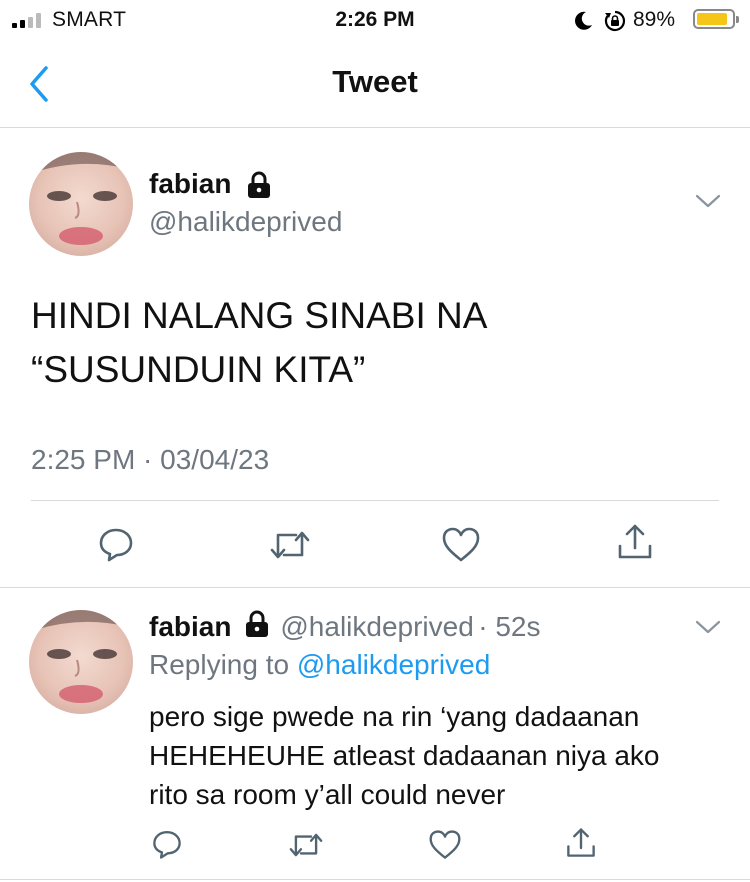 The width and height of the screenshot is (750, 882). I want to click on reply-text-line: HEHEHEUHE atleast dadaanan niya ako, so click(404, 755).